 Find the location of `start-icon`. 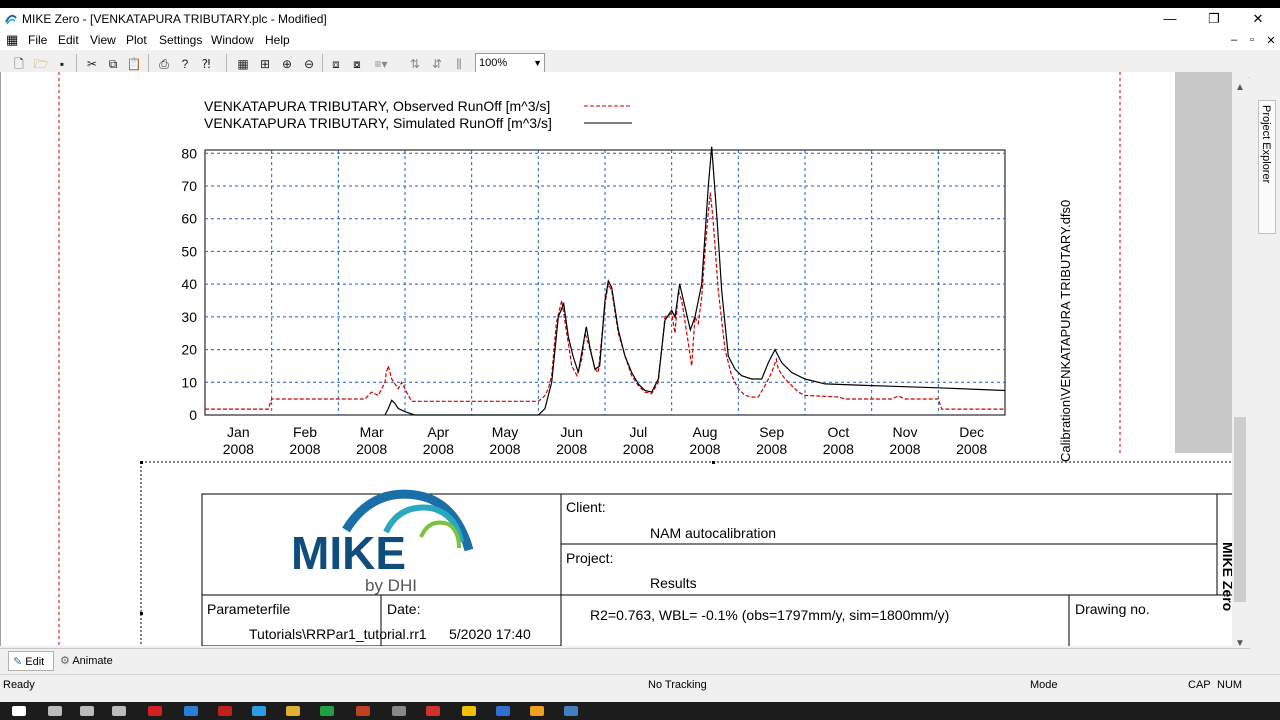

start-icon is located at coordinates (19, 711).